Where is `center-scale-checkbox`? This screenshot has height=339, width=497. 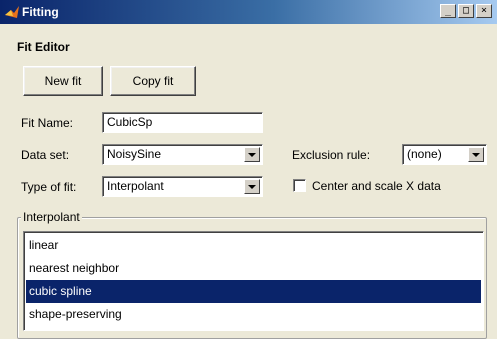
center-scale-checkbox is located at coordinates (299, 185).